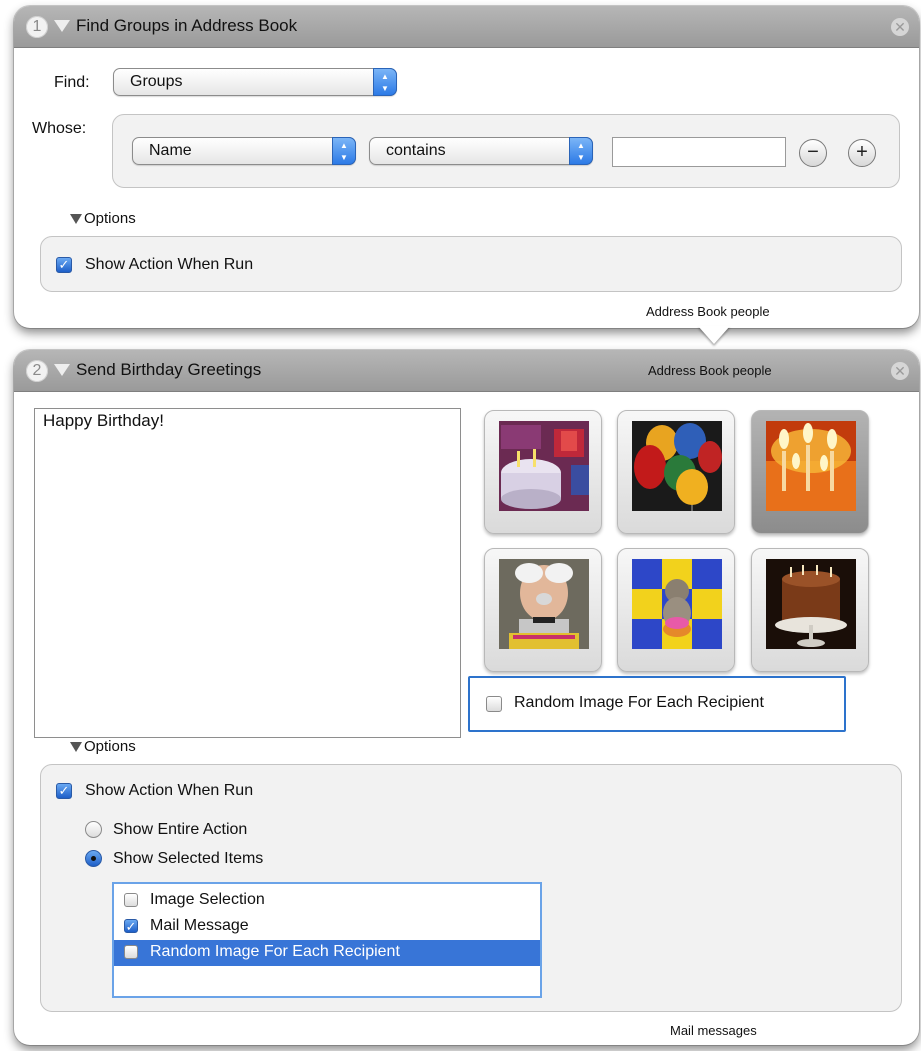  What do you see at coordinates (93, 829) in the screenshot?
I see `show-entire-radio` at bounding box center [93, 829].